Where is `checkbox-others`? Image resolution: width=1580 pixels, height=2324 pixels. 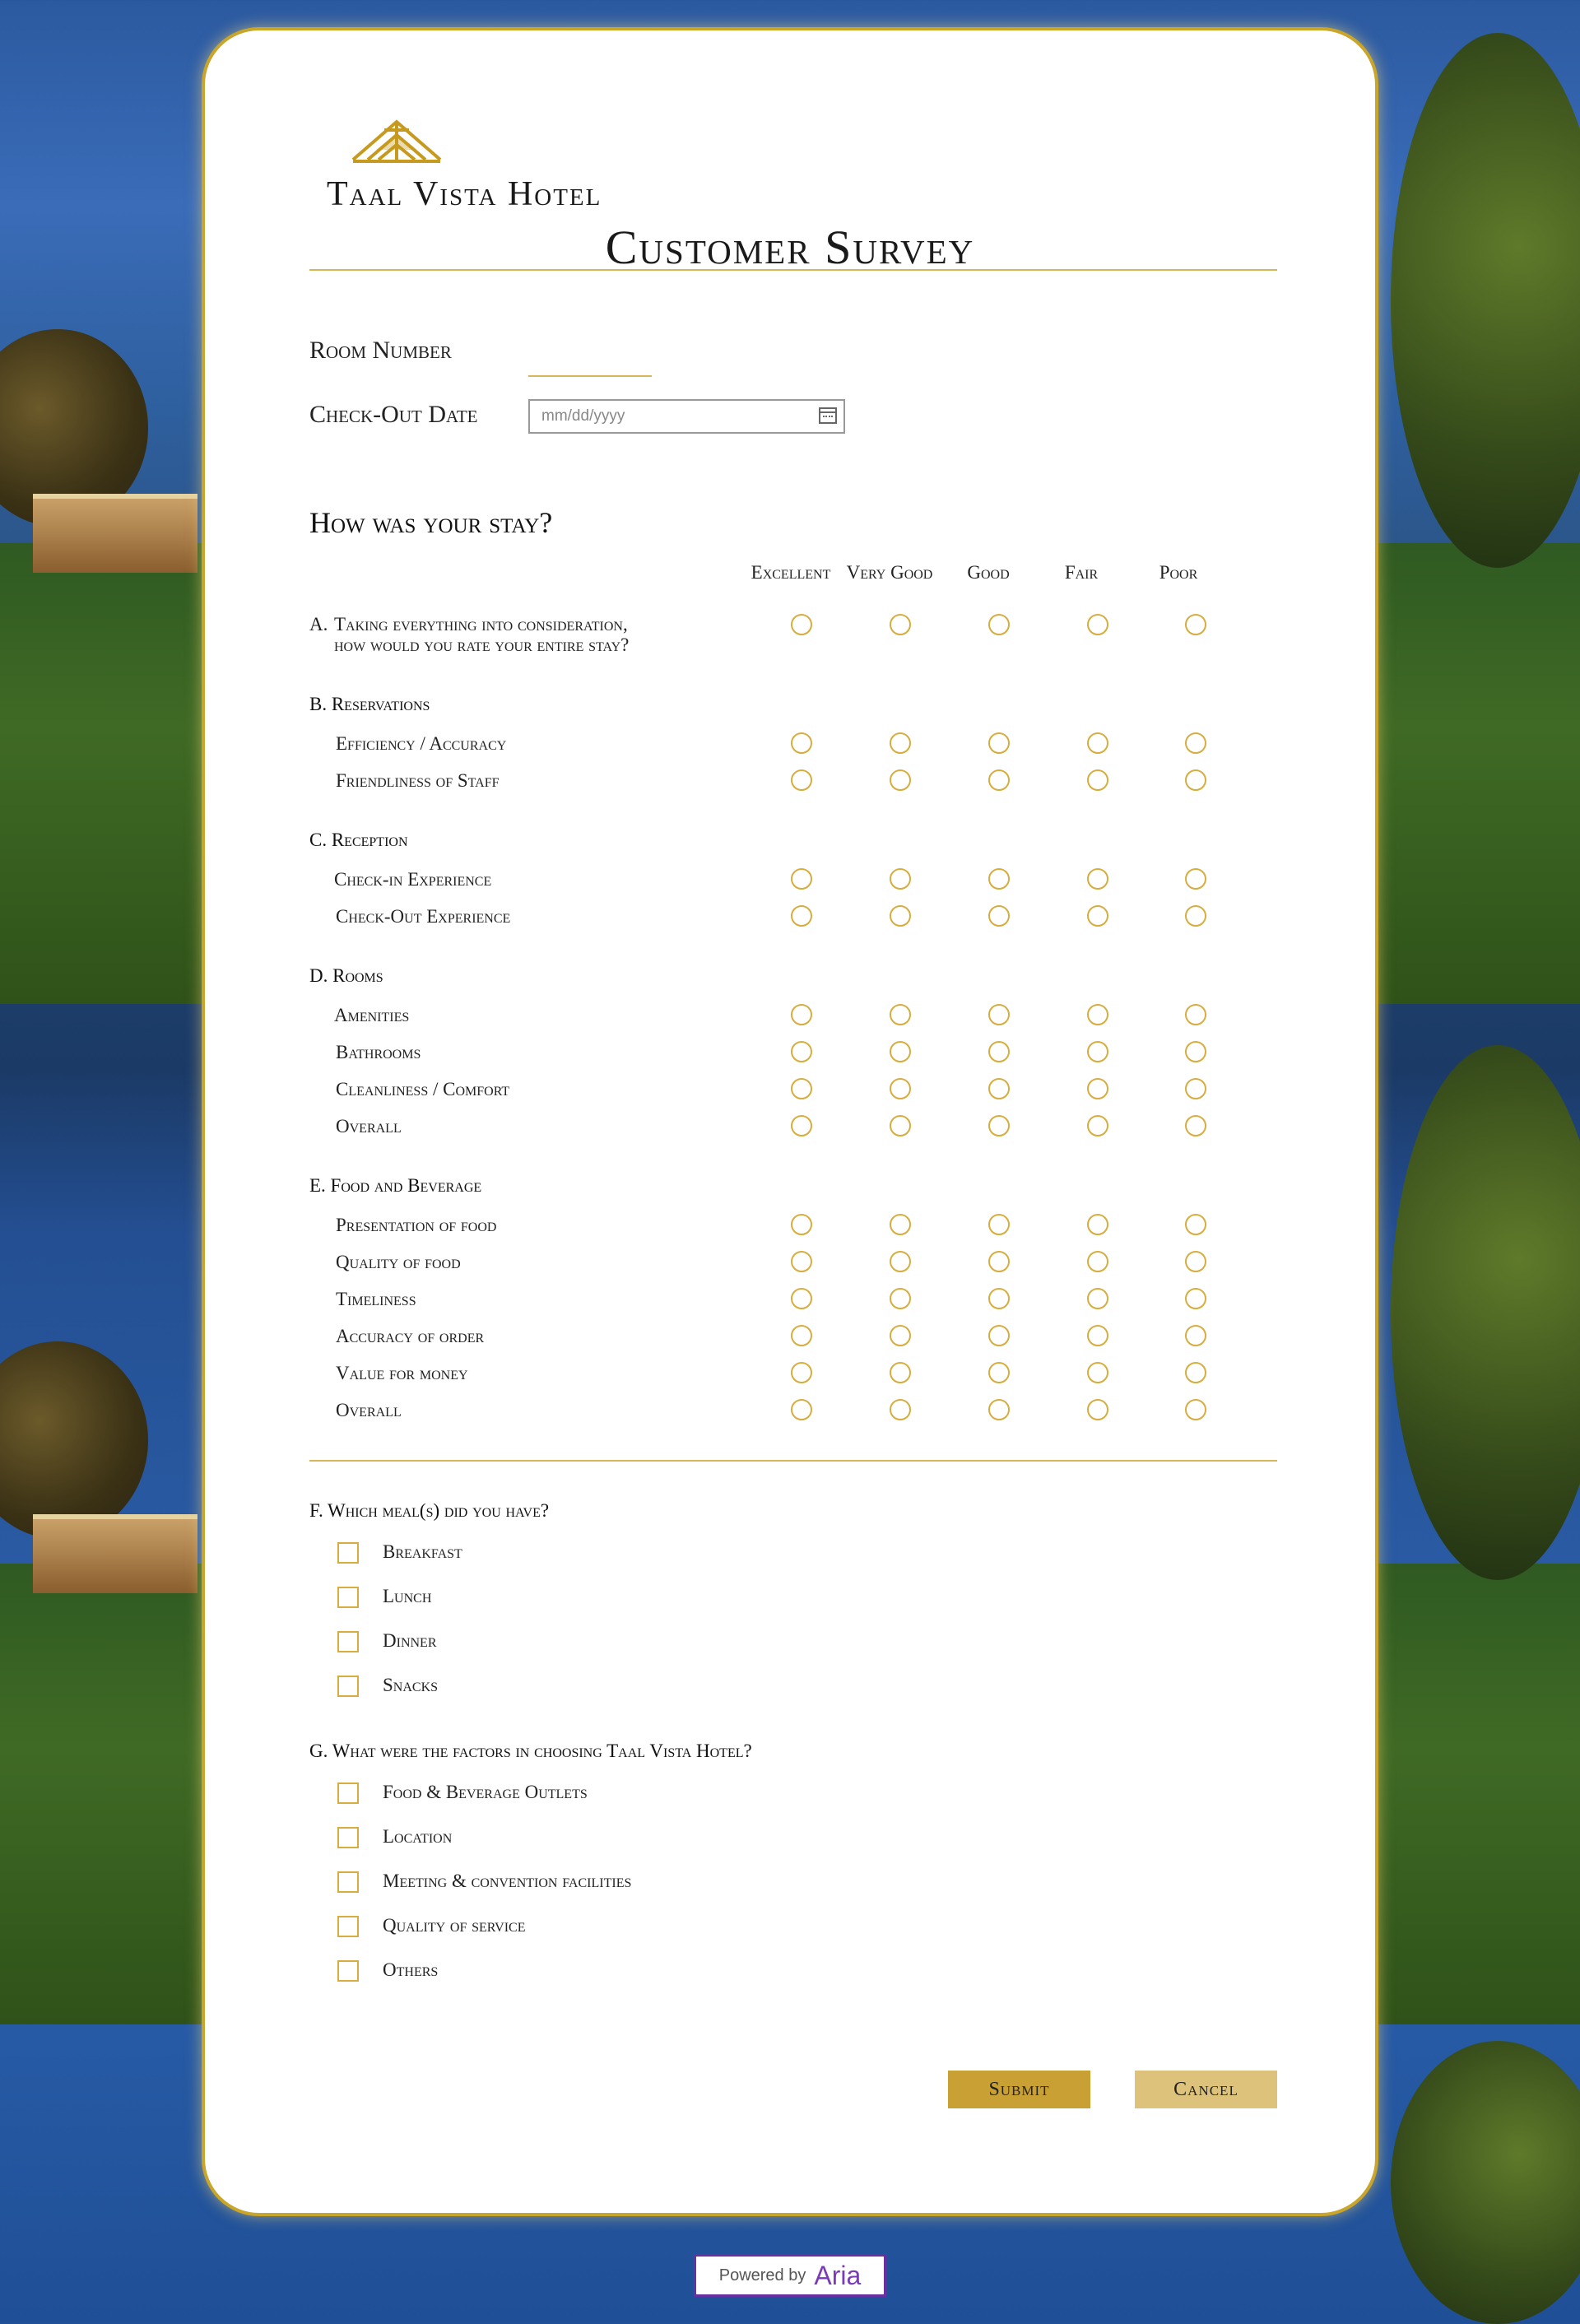
checkbox-others is located at coordinates (348, 1971).